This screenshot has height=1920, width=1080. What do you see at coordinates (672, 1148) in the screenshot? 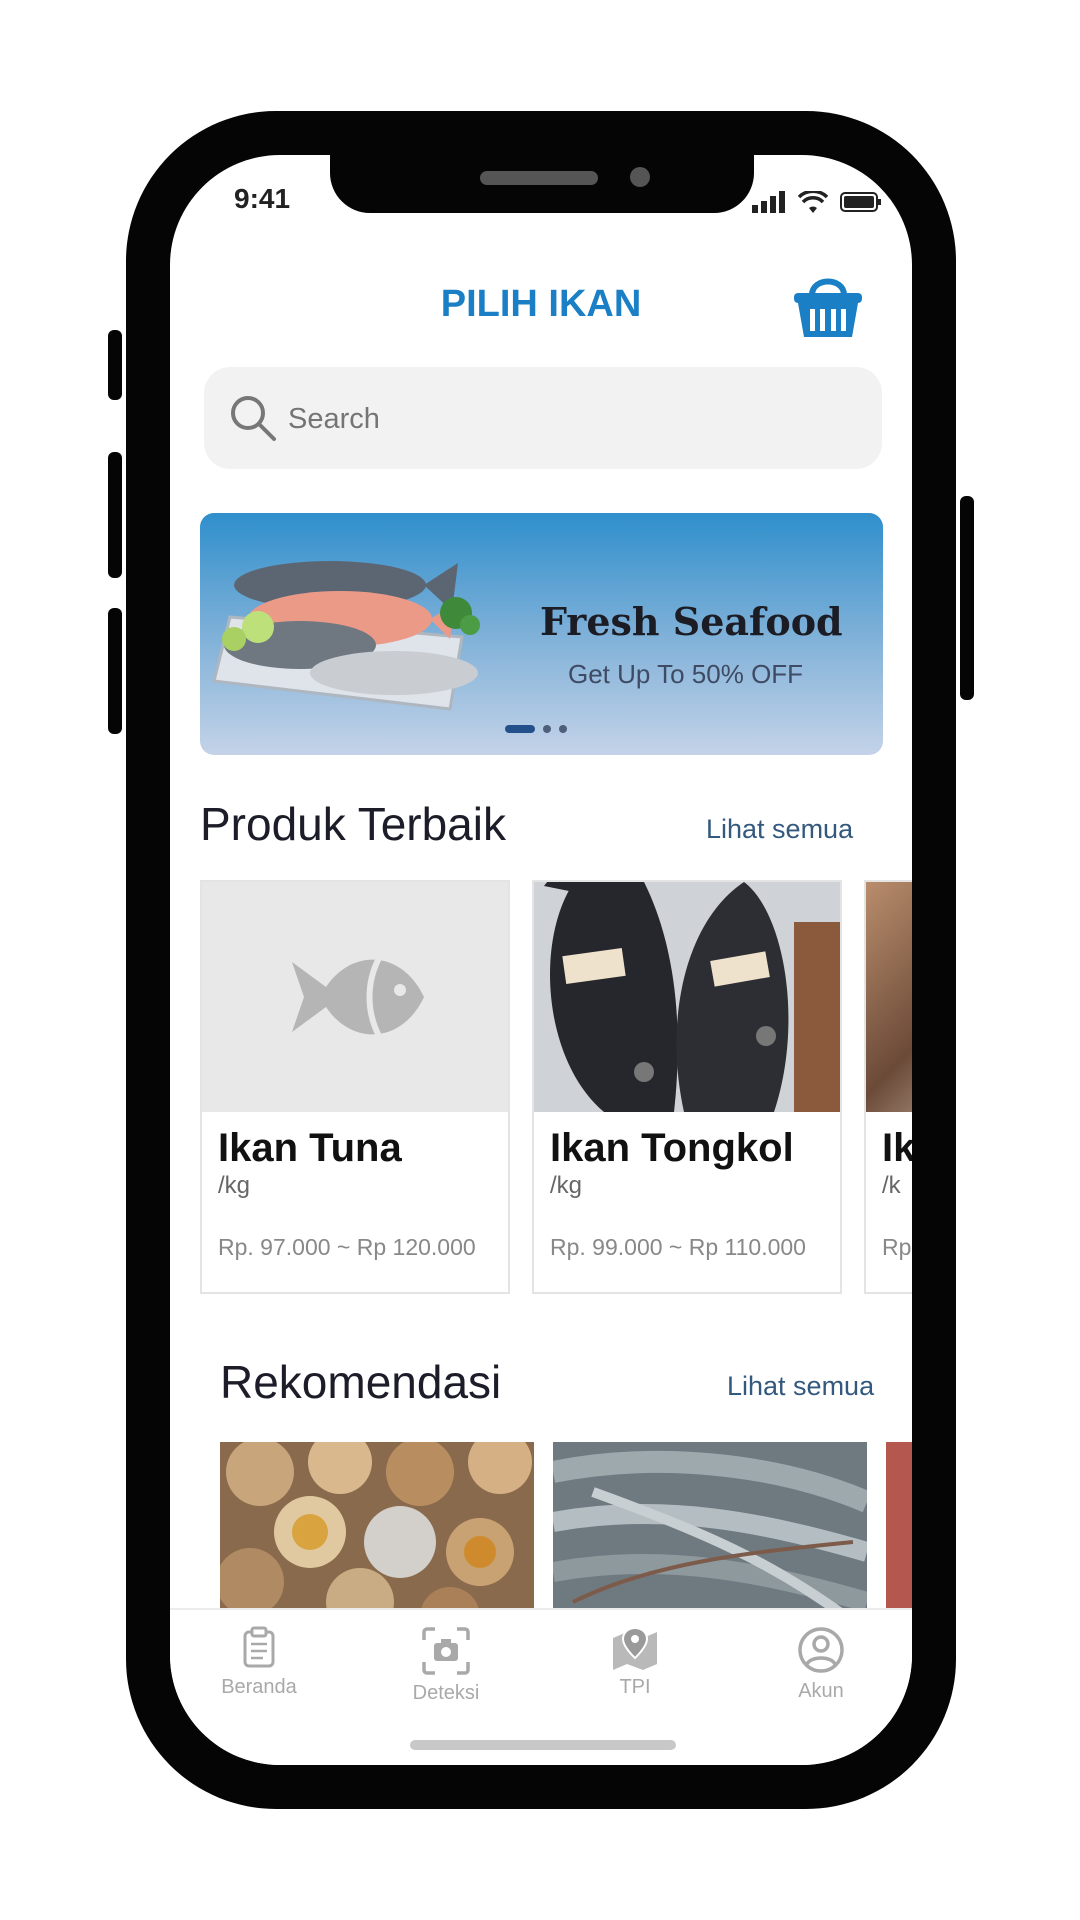
I see `product-name: Ikan Tongkol` at bounding box center [672, 1148].